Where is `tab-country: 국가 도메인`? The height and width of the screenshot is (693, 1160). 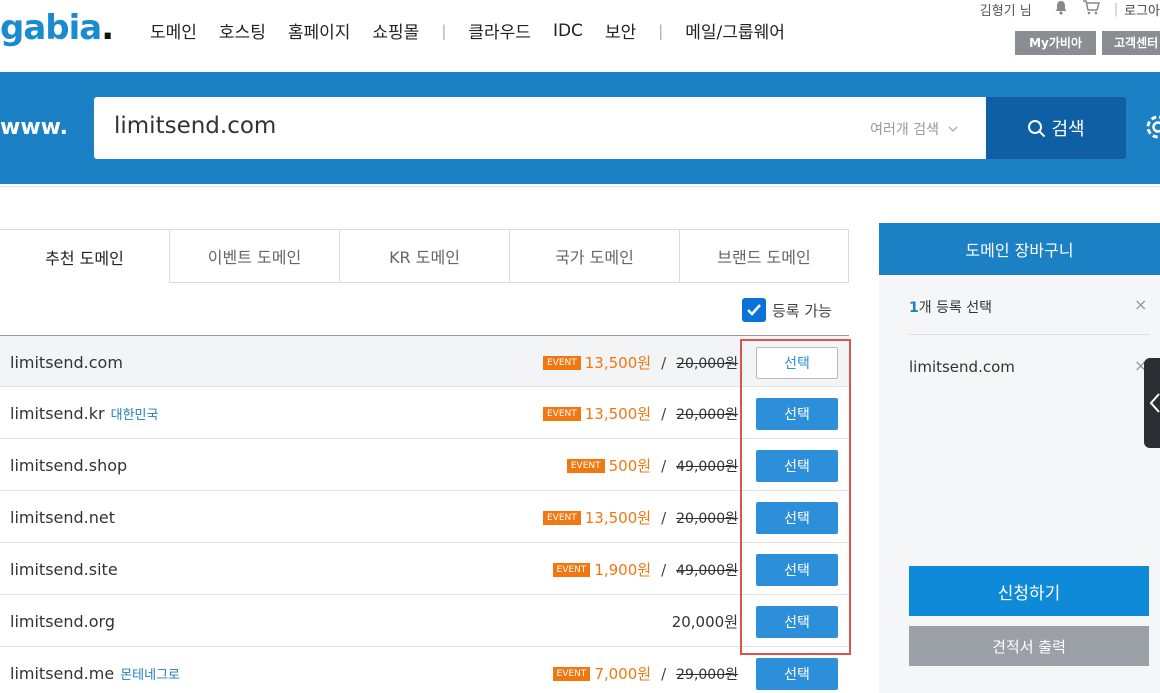
tab-country: 국가 도메인 is located at coordinates (595, 256).